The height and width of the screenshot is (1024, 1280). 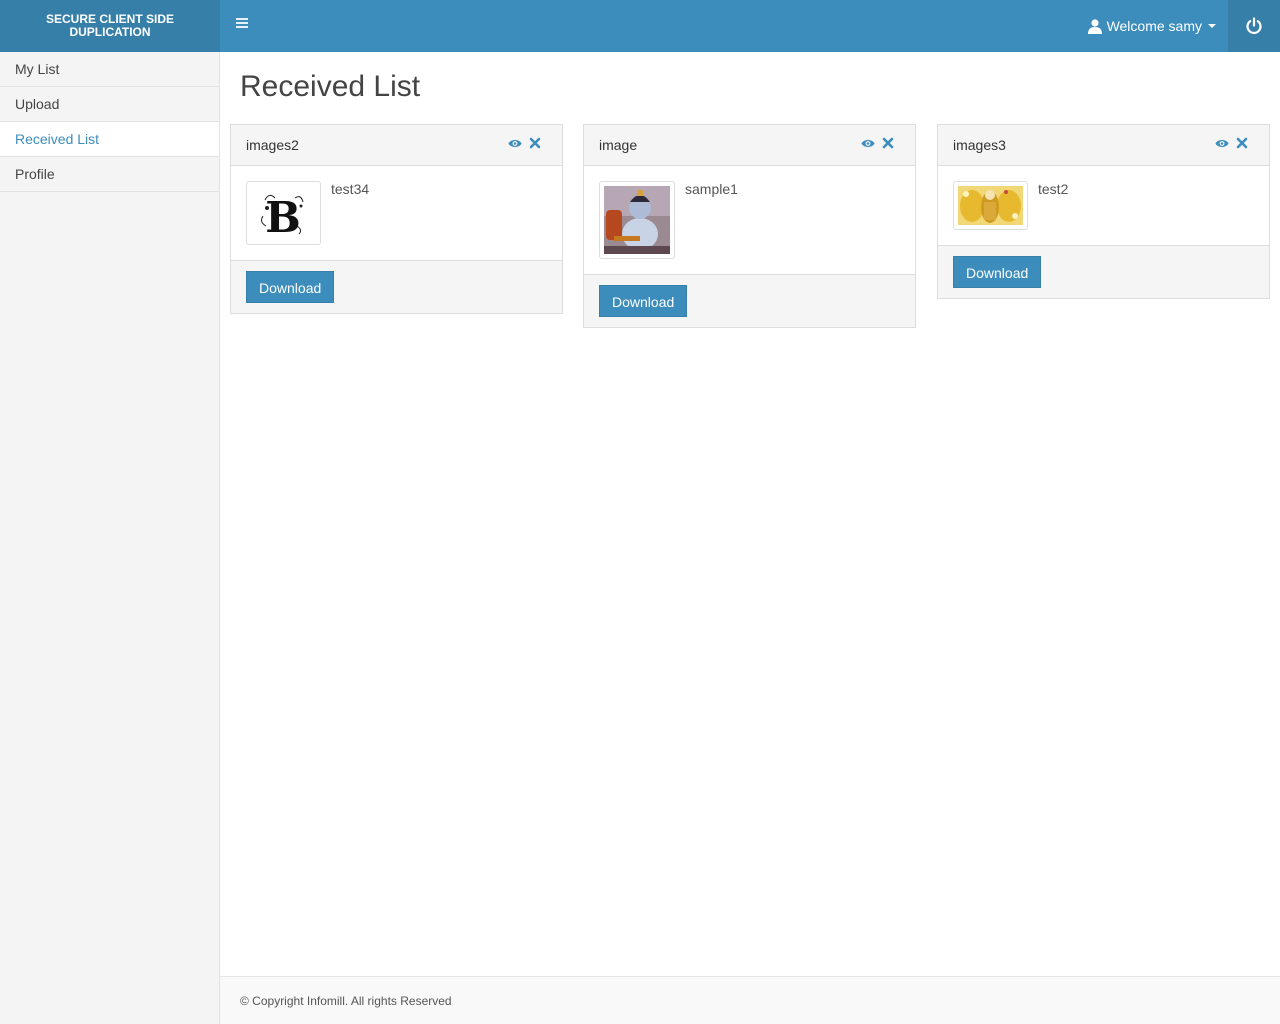 What do you see at coordinates (37, 104) in the screenshot?
I see `sidebar-item-label: Upload` at bounding box center [37, 104].